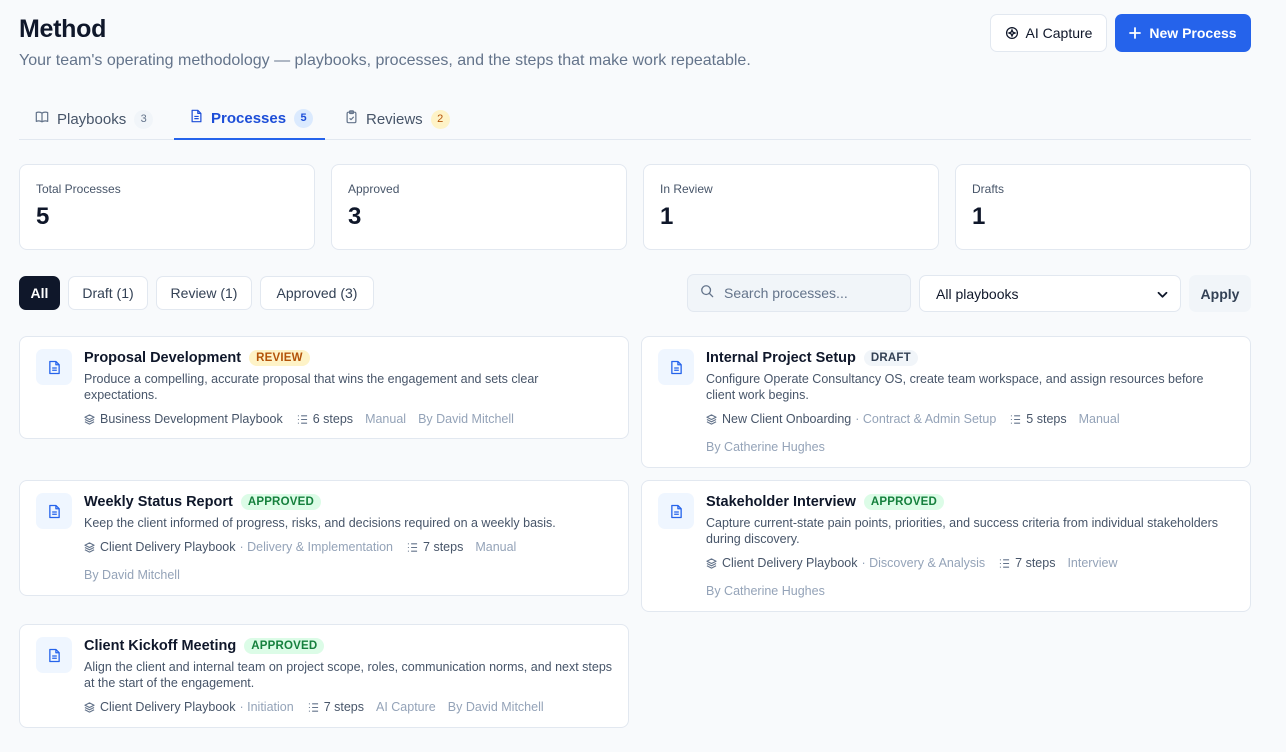 The height and width of the screenshot is (752, 1286). What do you see at coordinates (781, 358) in the screenshot?
I see `process-title: Internal Project Setup` at bounding box center [781, 358].